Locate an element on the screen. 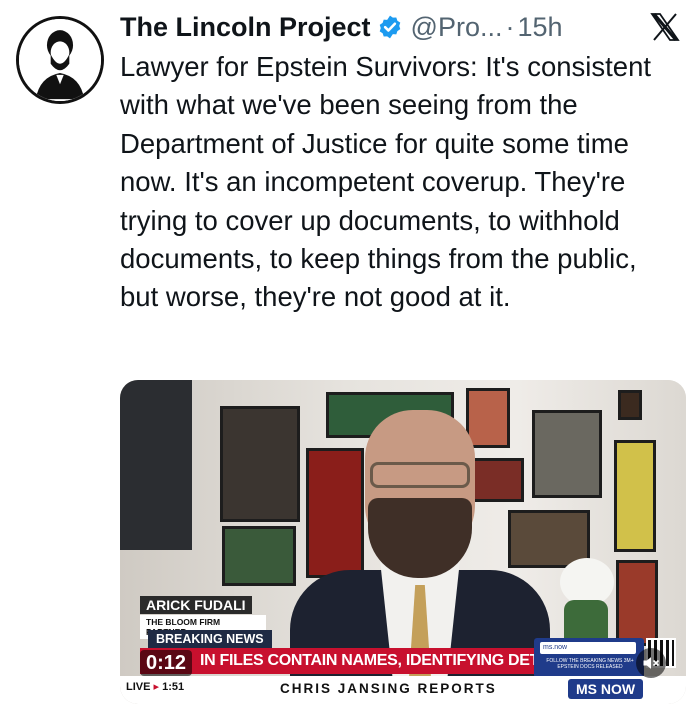 The image size is (698, 720). lincoln-portrait-icon is located at coordinates (60, 60).